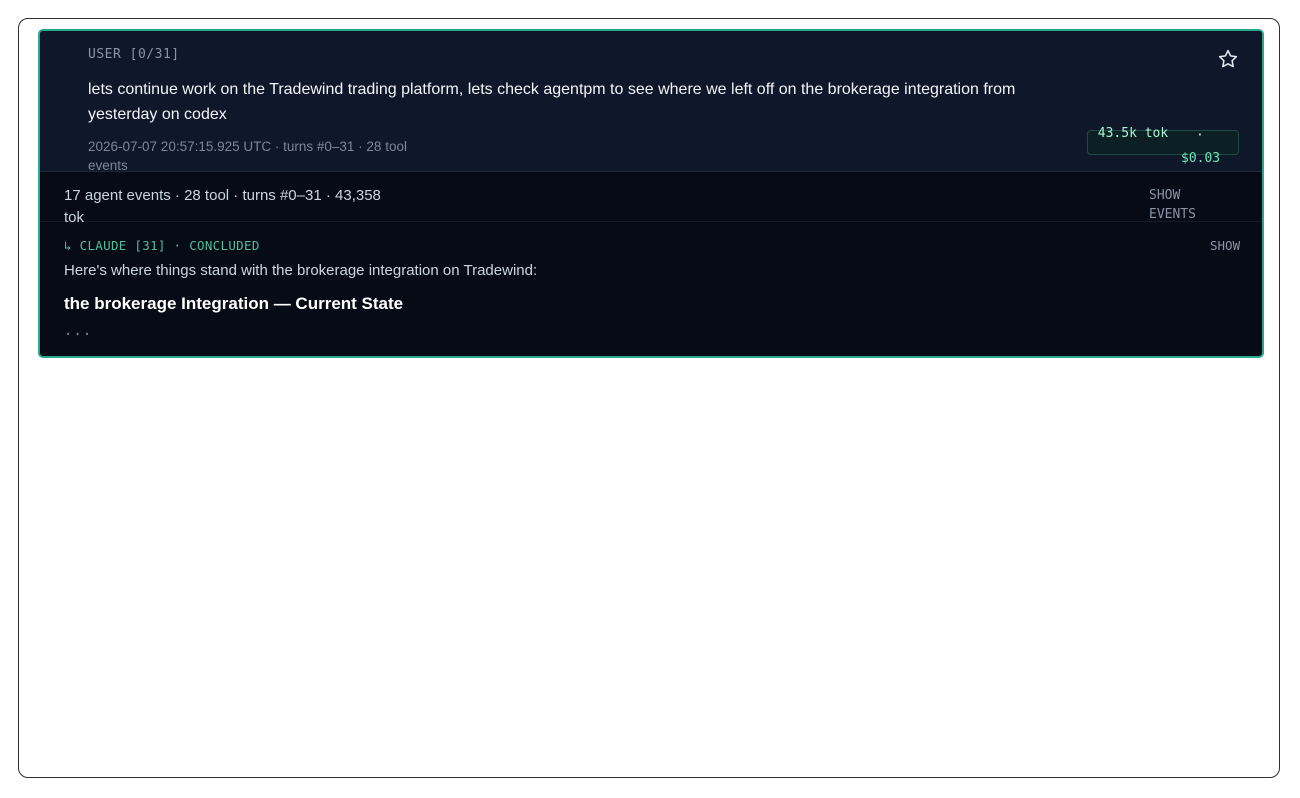 The height and width of the screenshot is (798, 1300). I want to click on claude-reply-header: ↳ CLAUDE [31] · CONCLUDED, so click(162, 245).